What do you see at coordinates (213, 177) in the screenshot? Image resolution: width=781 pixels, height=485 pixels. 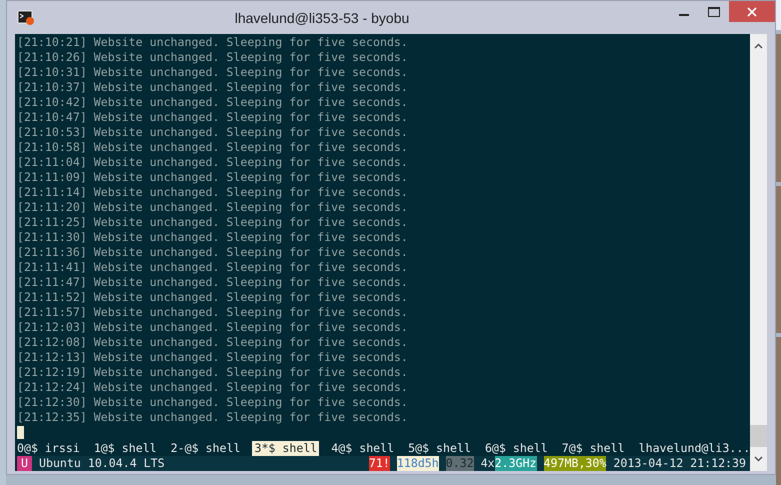 I see `log-line: [21:11:09] Website unchanged. Sleeping for five seconds.` at bounding box center [213, 177].